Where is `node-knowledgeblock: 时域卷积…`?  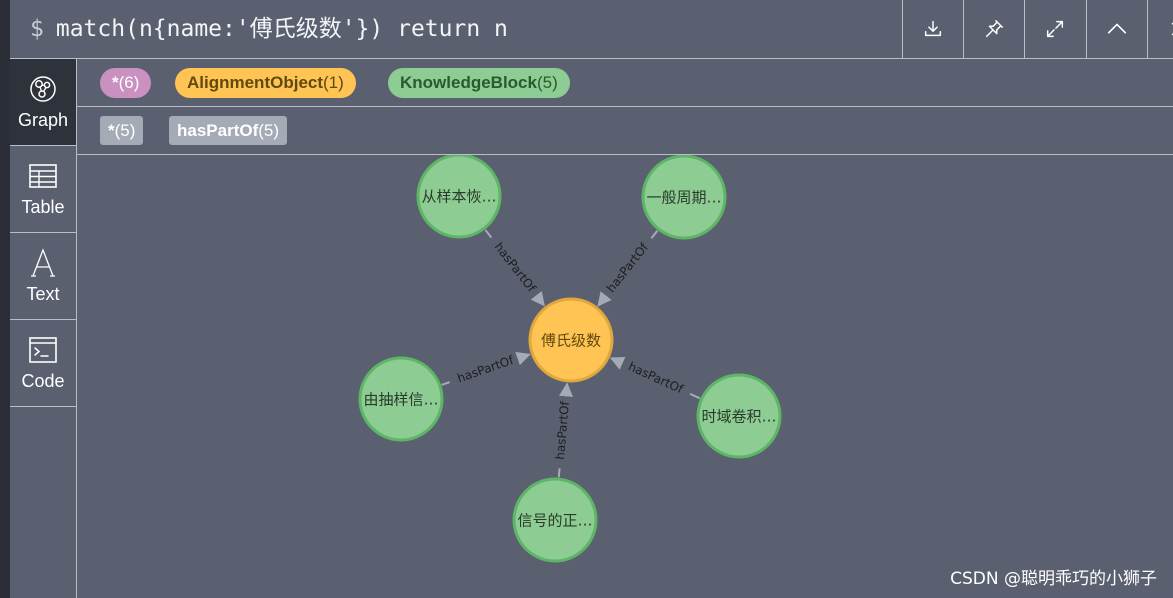
node-knowledgeblock: 时域卷积… is located at coordinates (739, 416).